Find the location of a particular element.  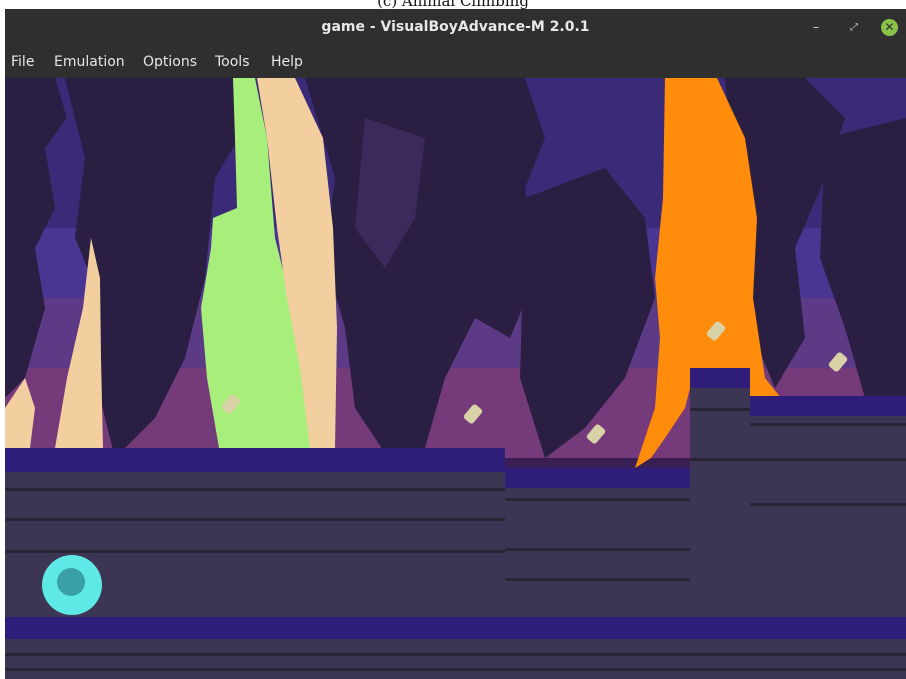

player-icon is located at coordinates (72, 585).